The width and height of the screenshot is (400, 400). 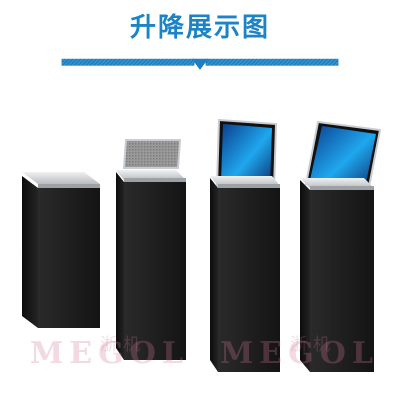 What do you see at coordinates (199, 28) in the screenshot?
I see `page-title: 升降展示图` at bounding box center [199, 28].